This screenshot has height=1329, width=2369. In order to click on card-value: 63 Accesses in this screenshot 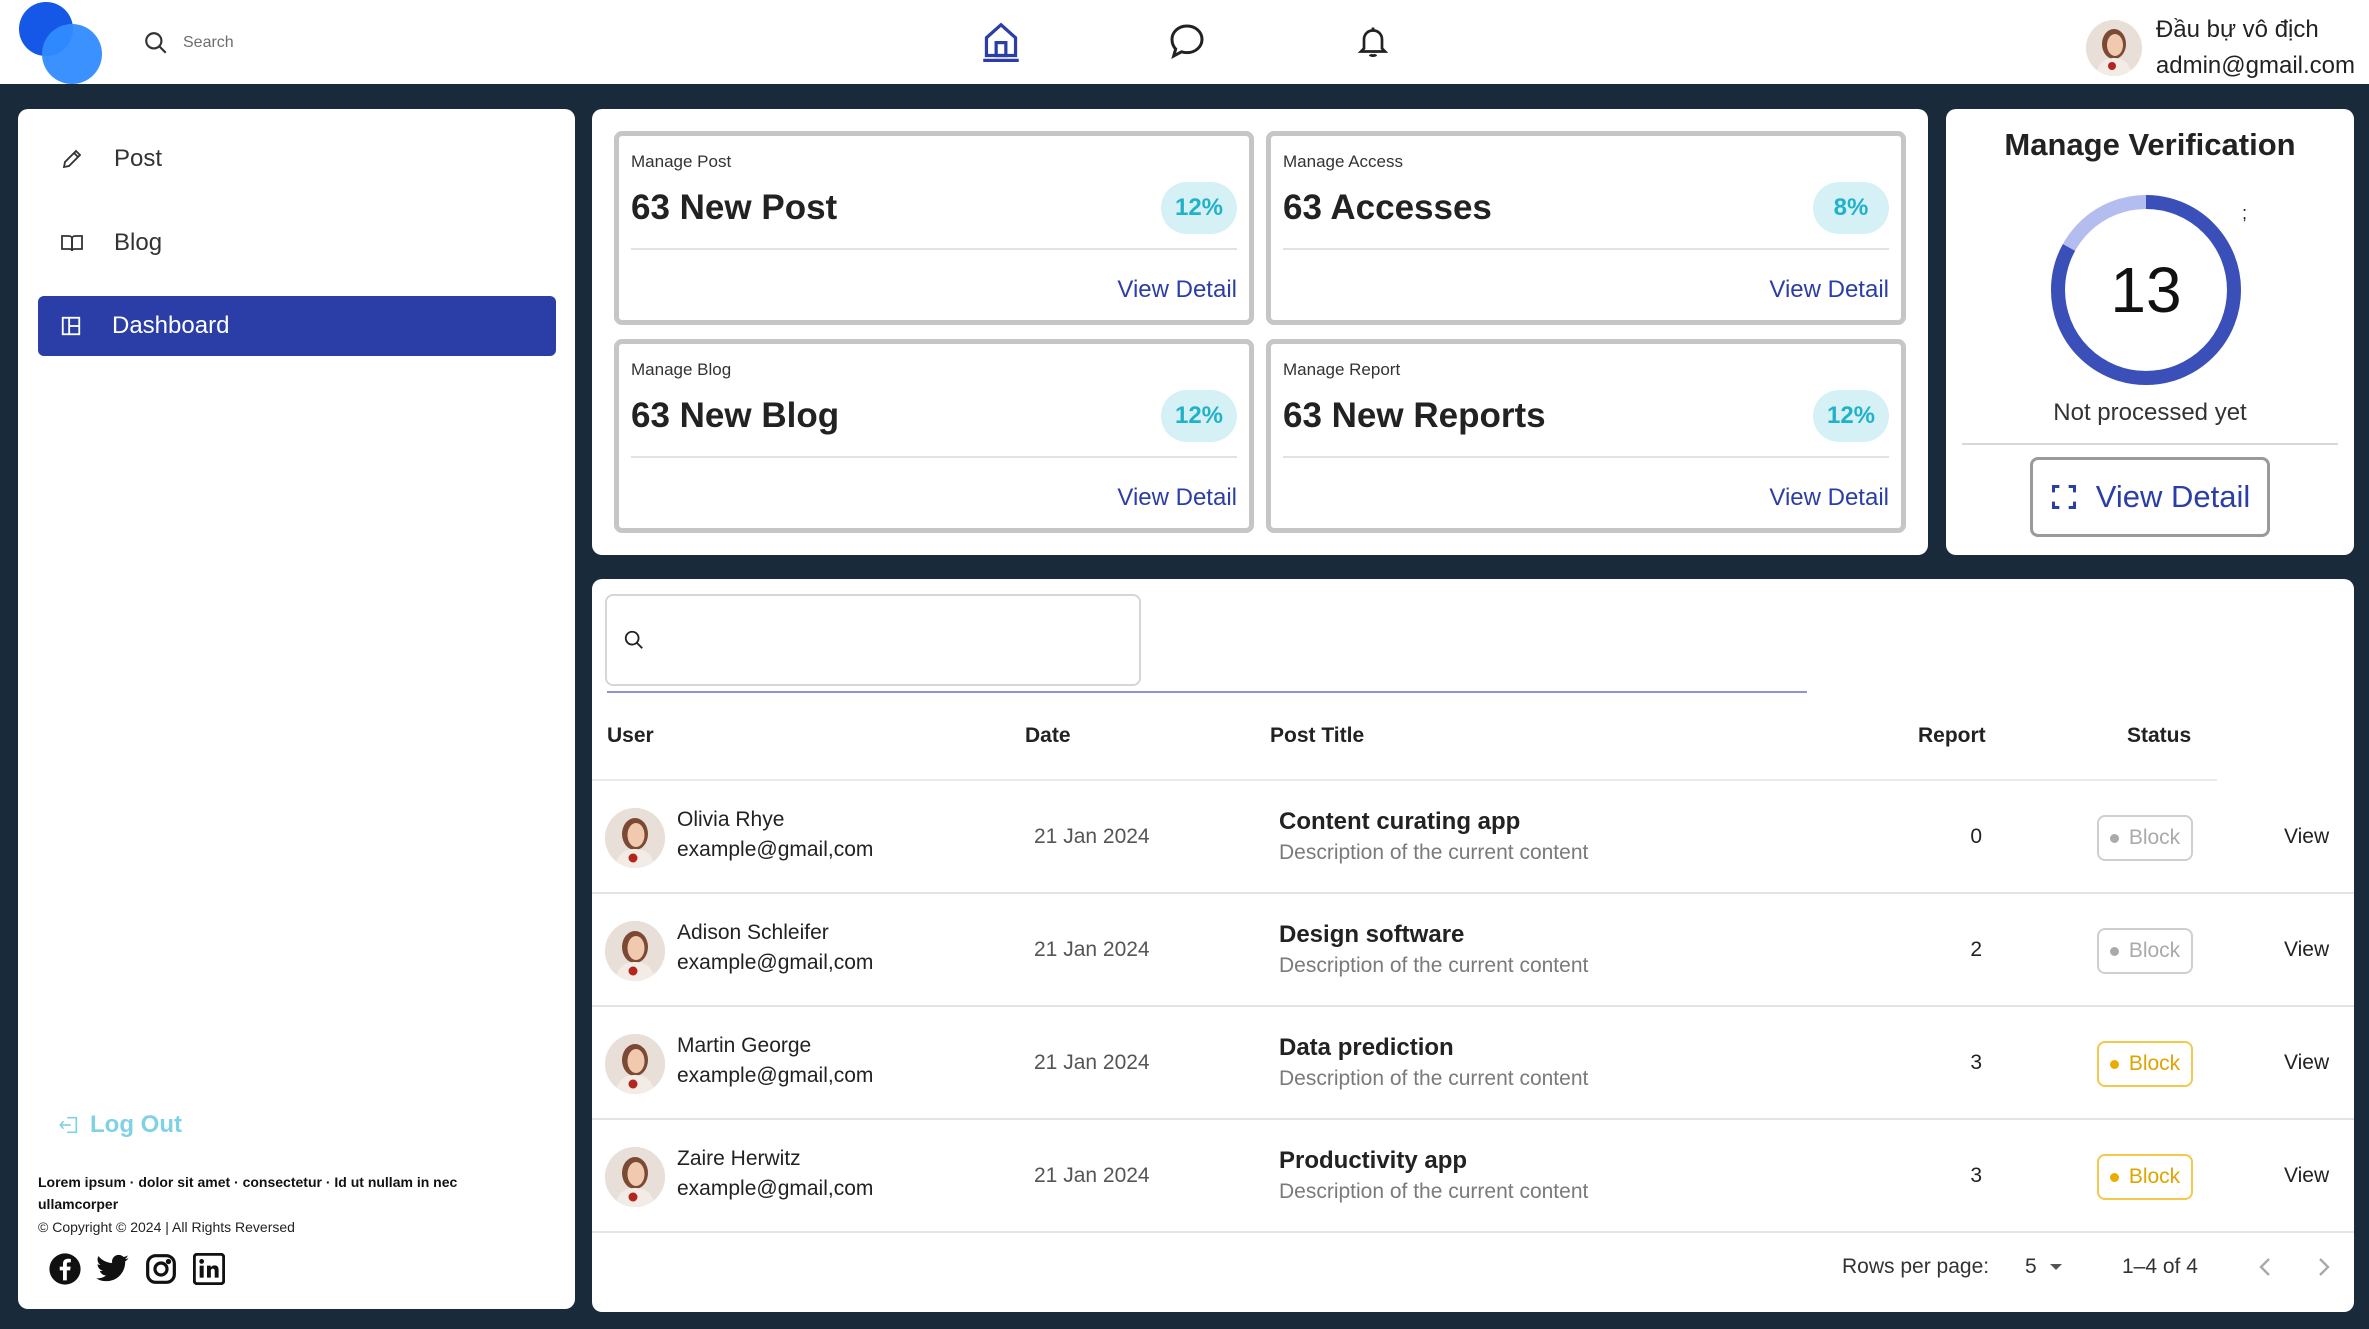, I will do `click(1387, 207)`.